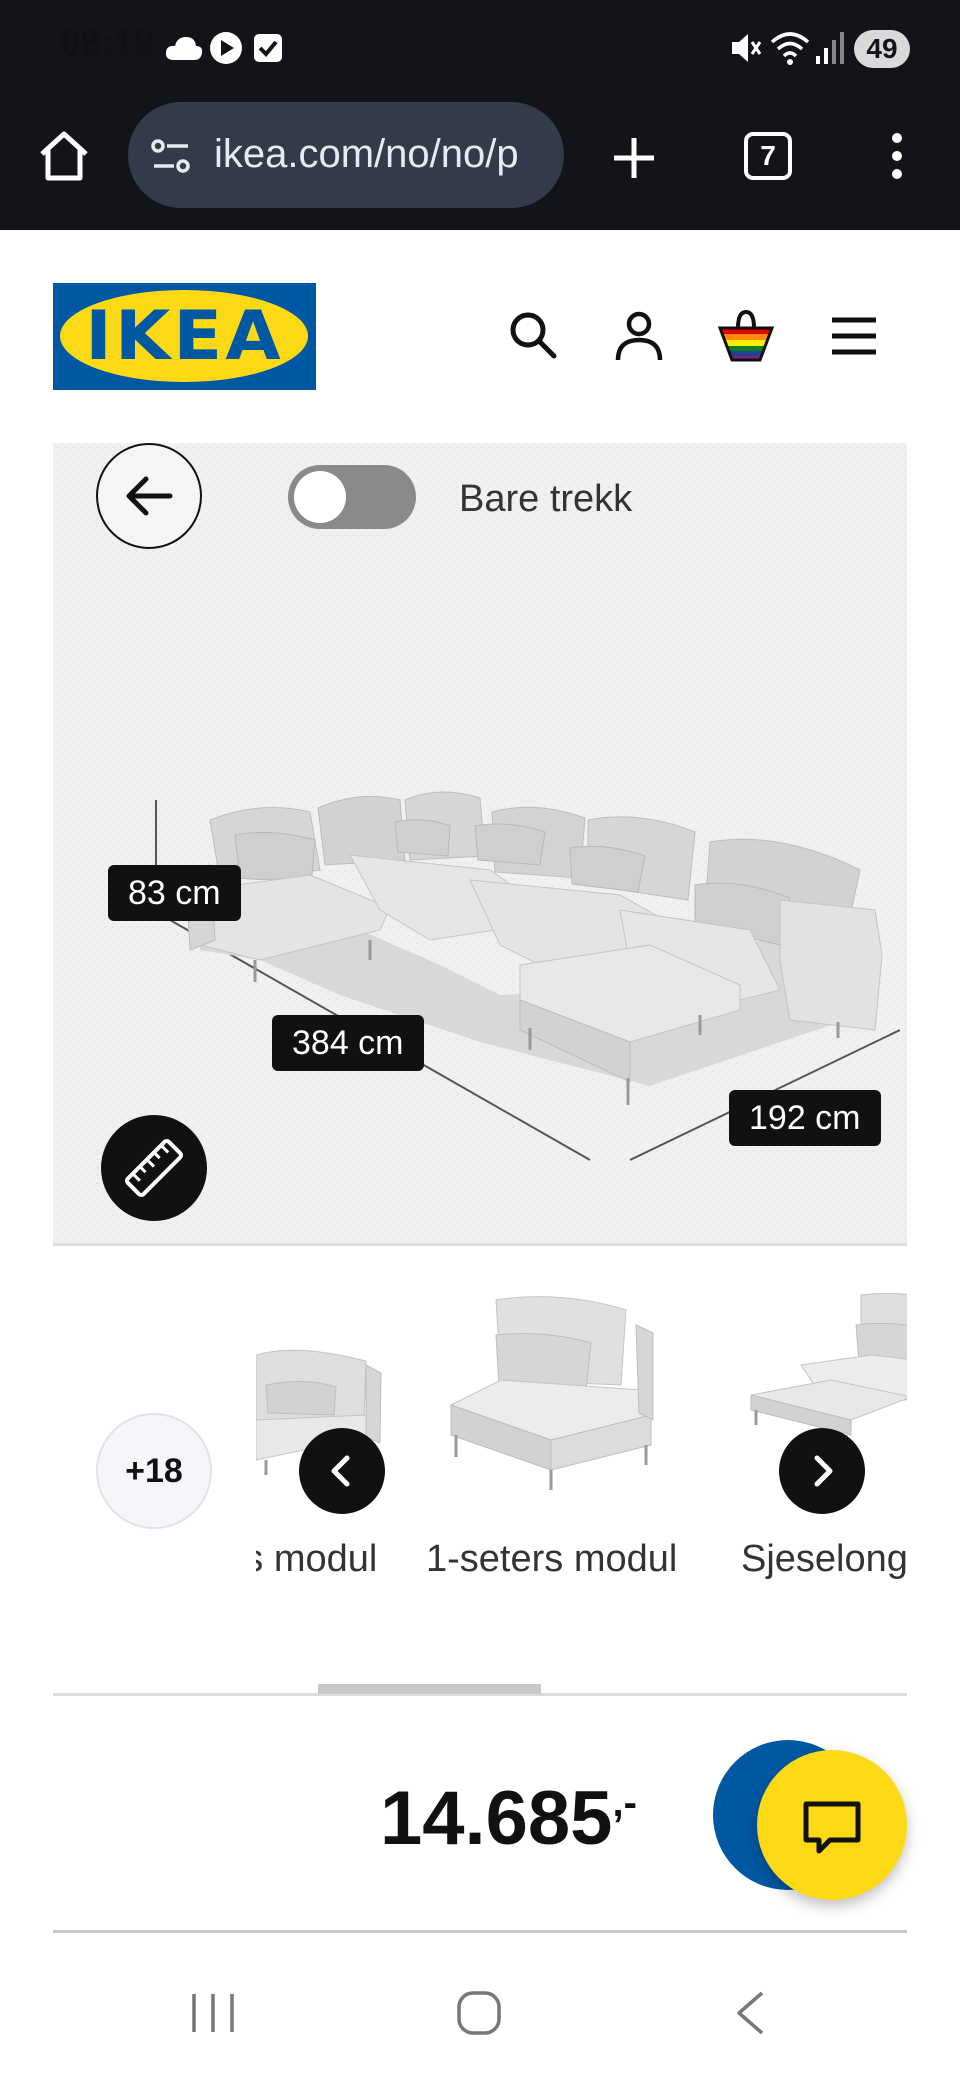  I want to click on media-icon, so click(226, 48).